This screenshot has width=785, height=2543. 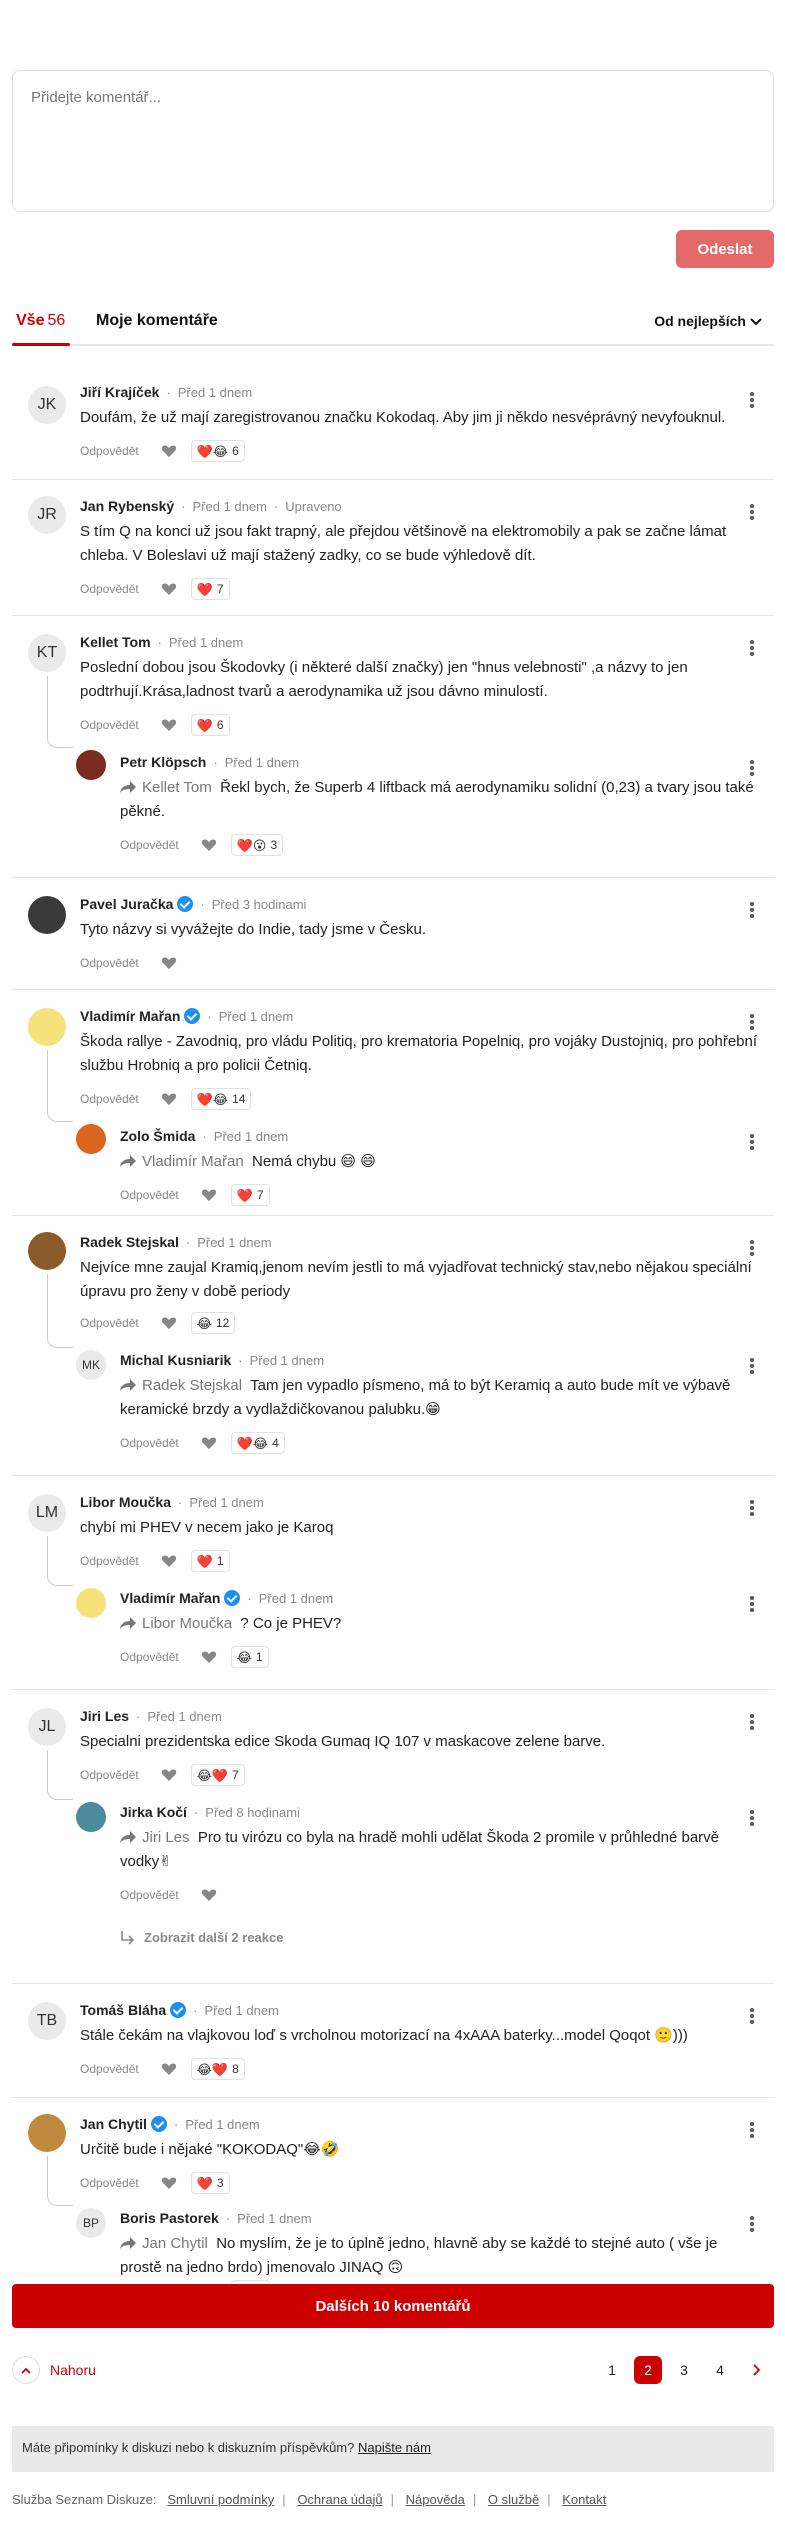 I want to click on reactions-badge: ❤️😂 4, so click(x=257, y=1443).